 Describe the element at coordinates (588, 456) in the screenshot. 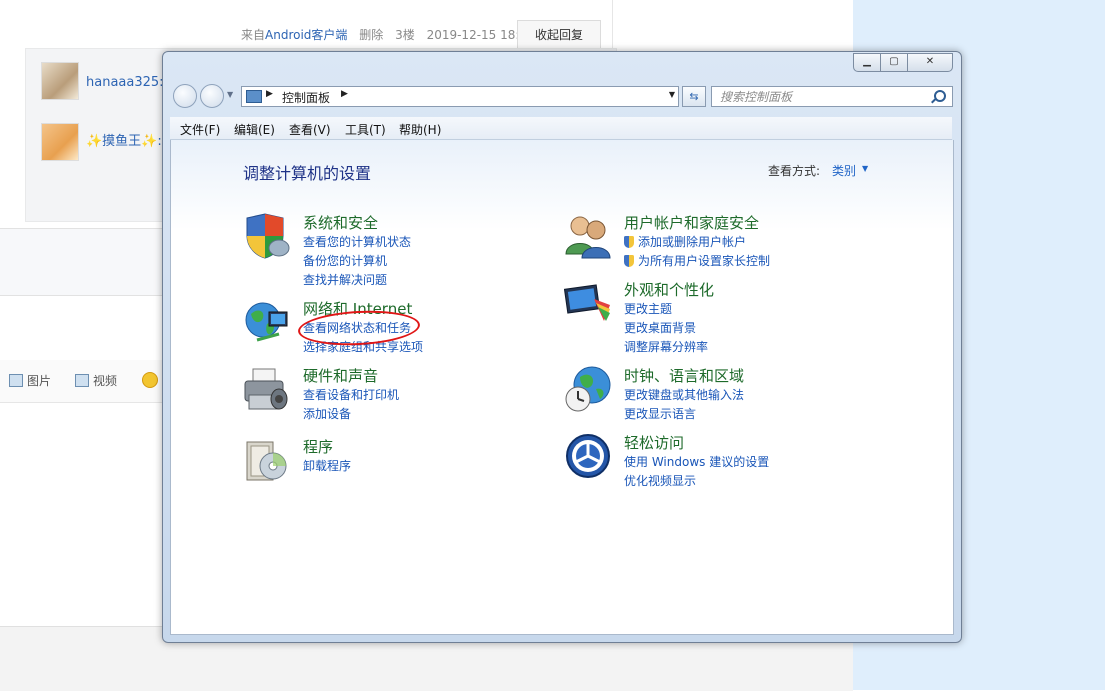

I see `ease-of-access-icon` at that location.